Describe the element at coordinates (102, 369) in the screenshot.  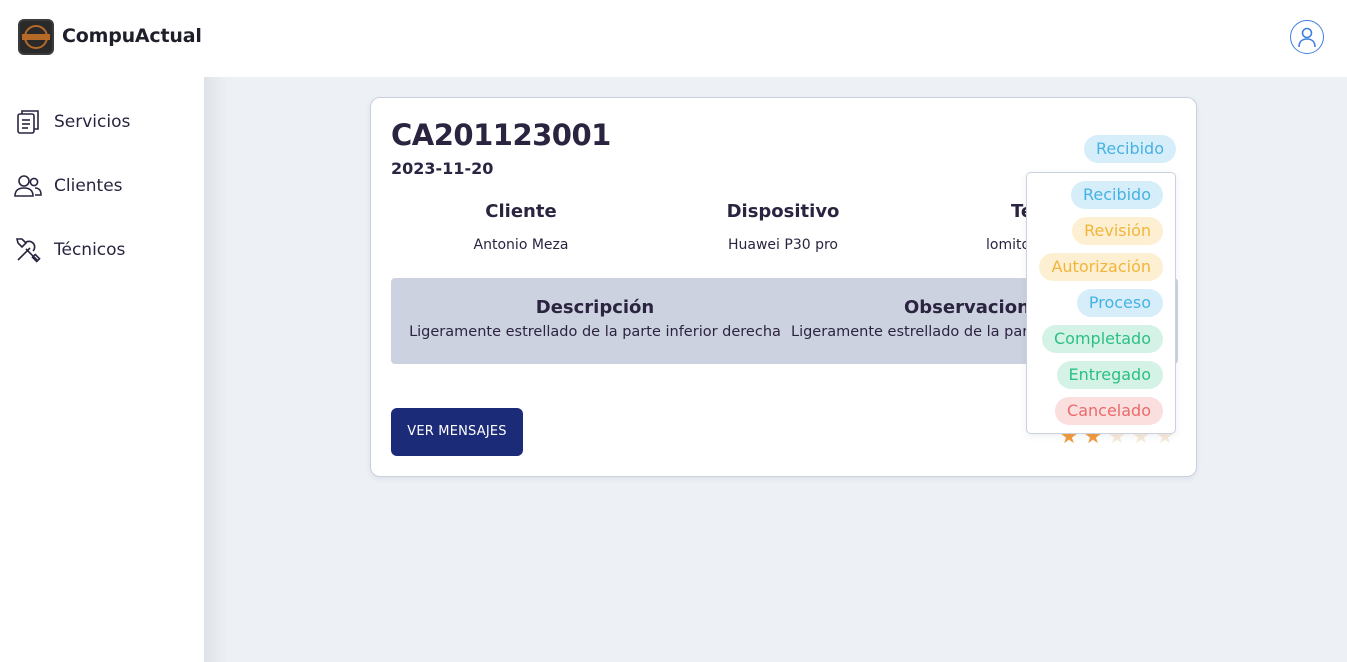
I see `sidebar: Servicios Clientes Técnicos` at that location.